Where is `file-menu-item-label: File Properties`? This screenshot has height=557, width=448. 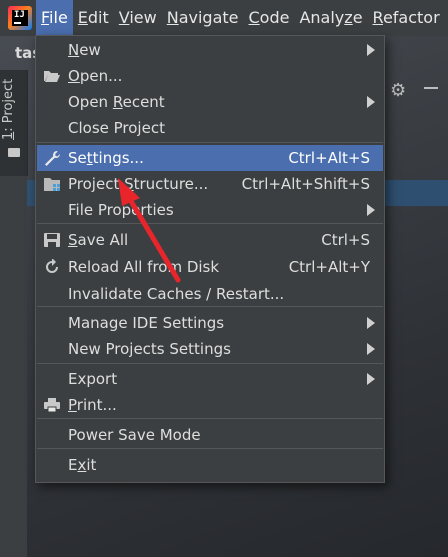 file-menu-item-label: File Properties is located at coordinates (121, 210).